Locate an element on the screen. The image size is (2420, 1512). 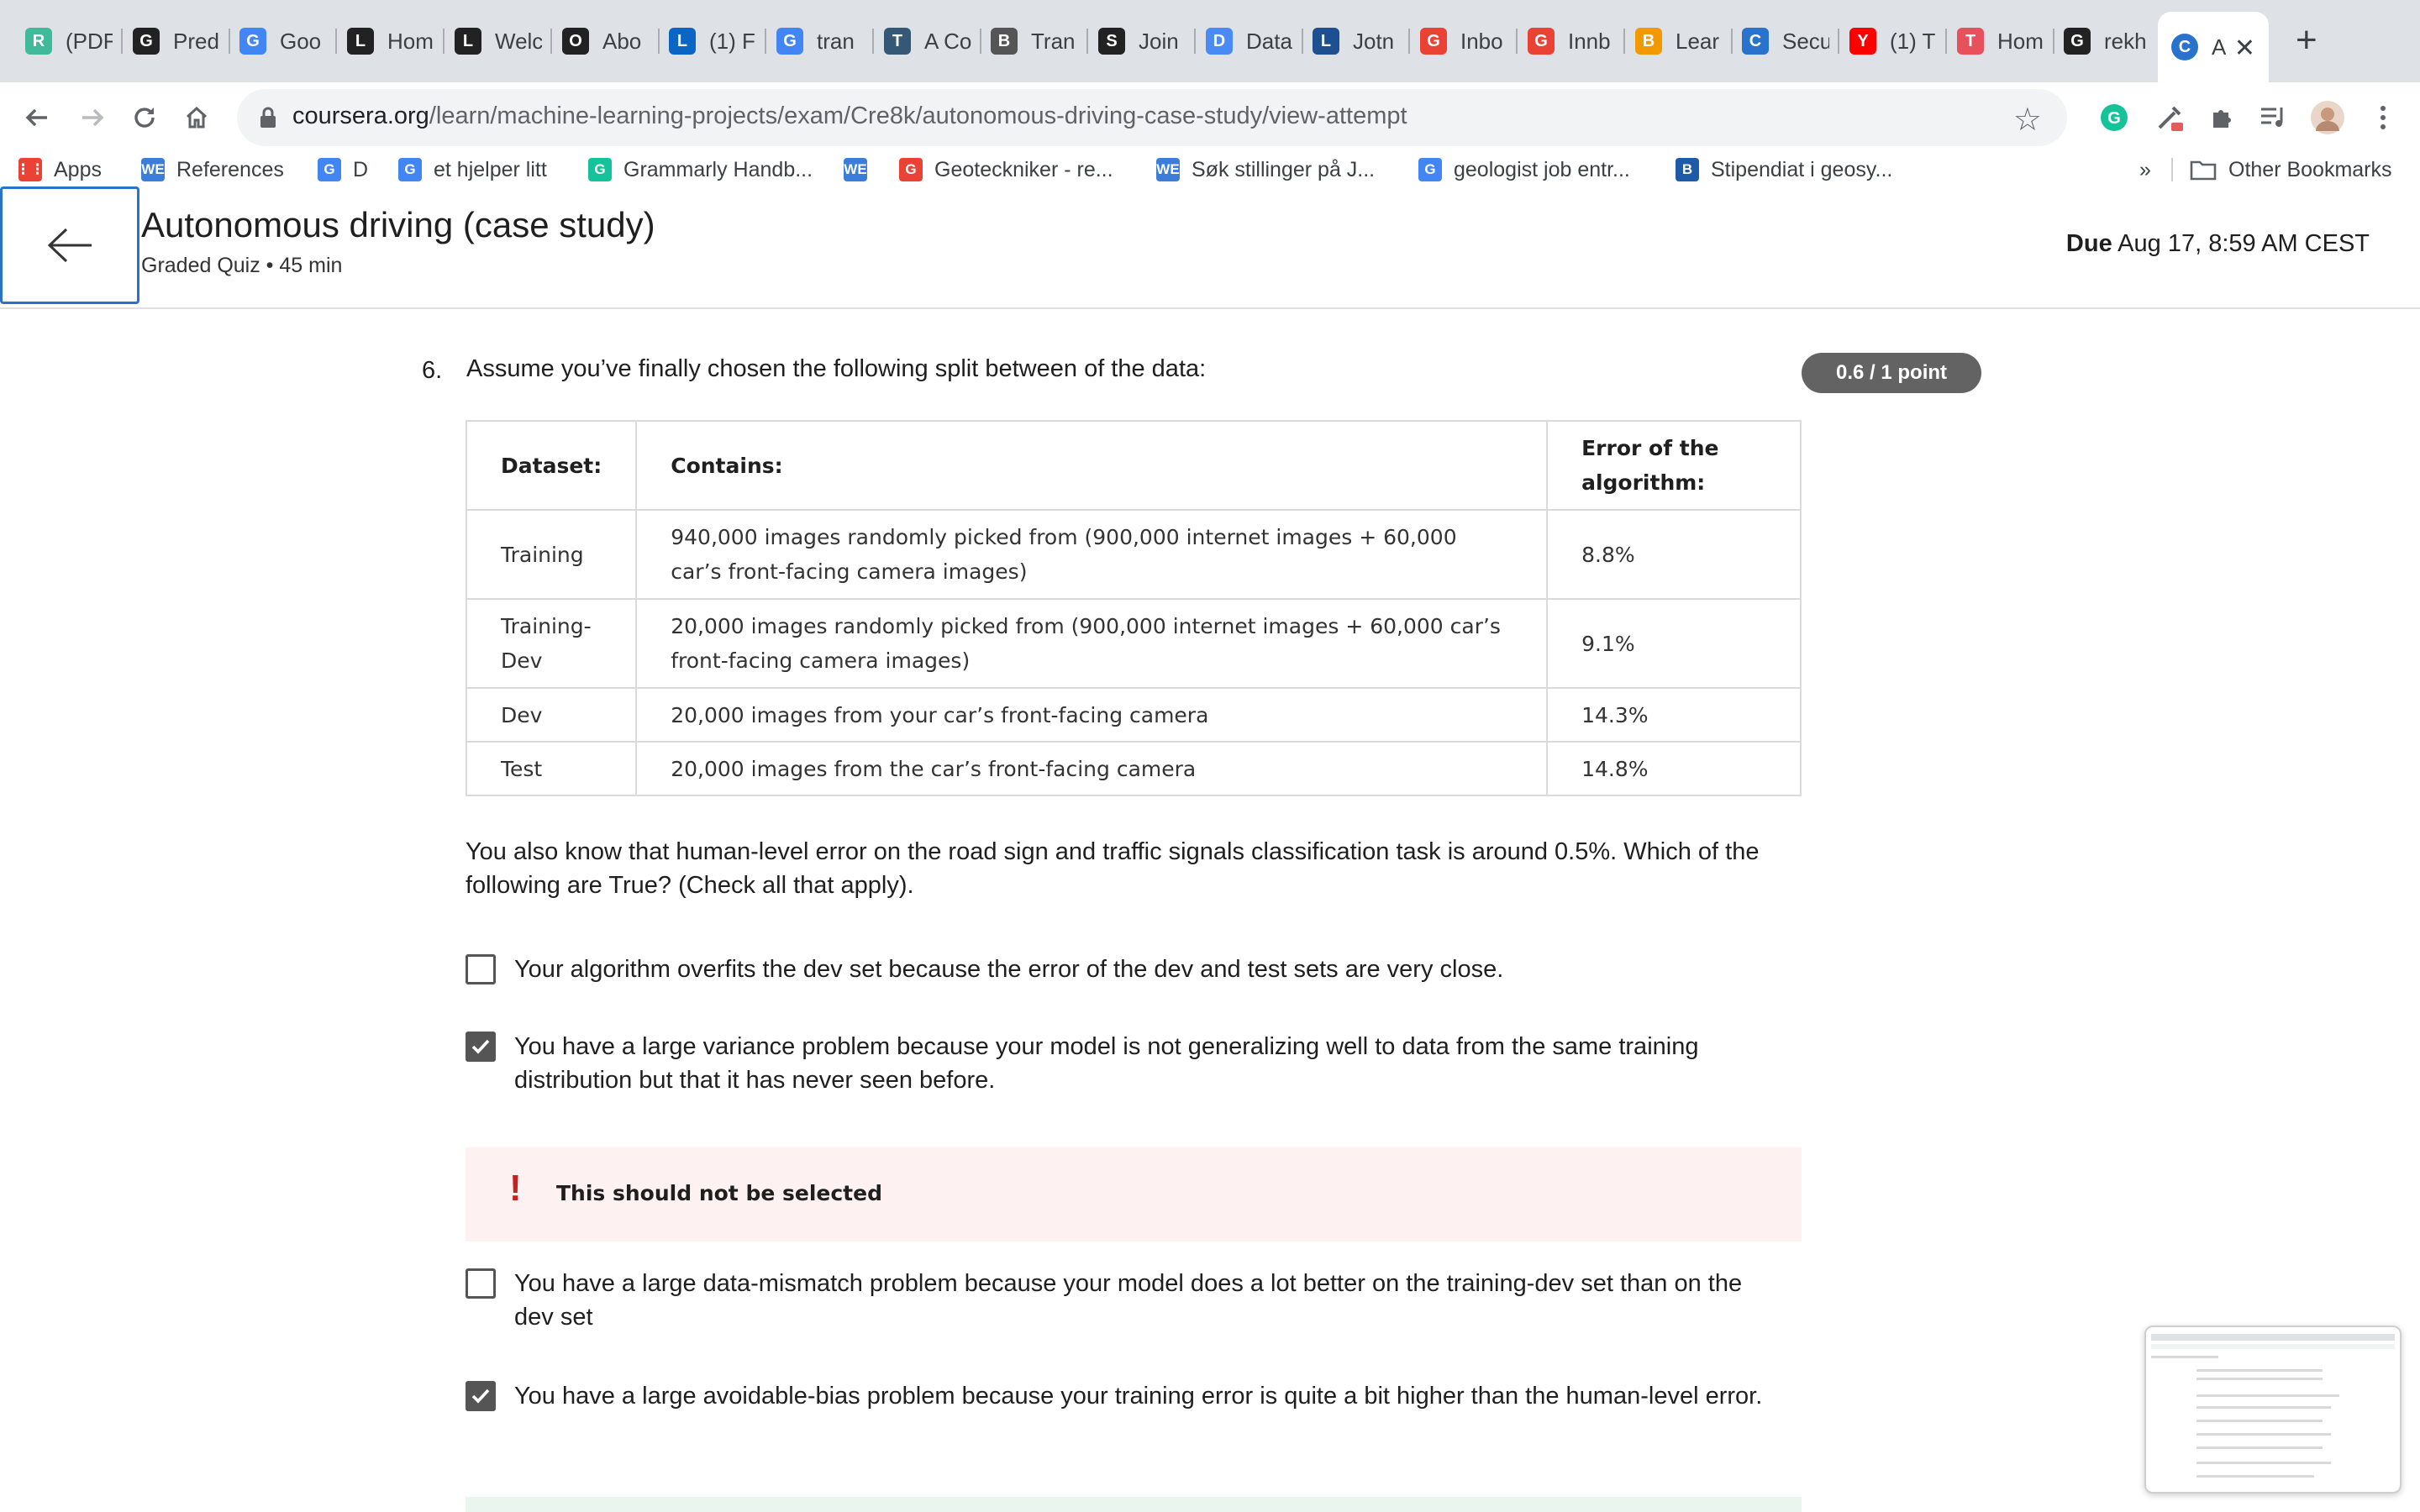
puzzle-extensions-icon is located at coordinates (2221, 117).